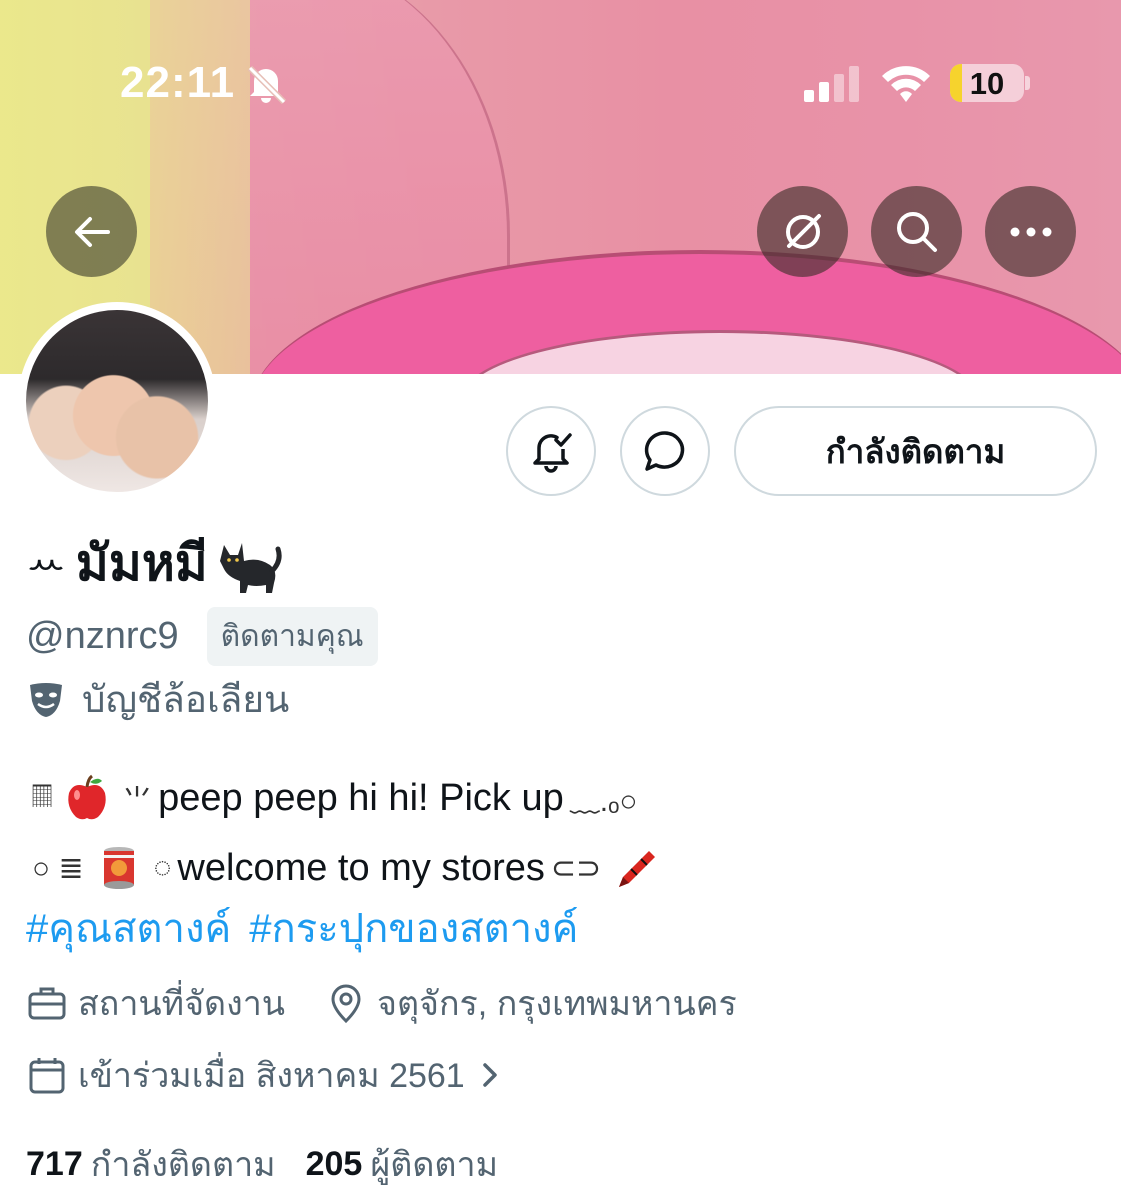 This screenshot has height=1200, width=1121. I want to click on bio-deco-end-2: ⊂⊃, so click(576, 868).